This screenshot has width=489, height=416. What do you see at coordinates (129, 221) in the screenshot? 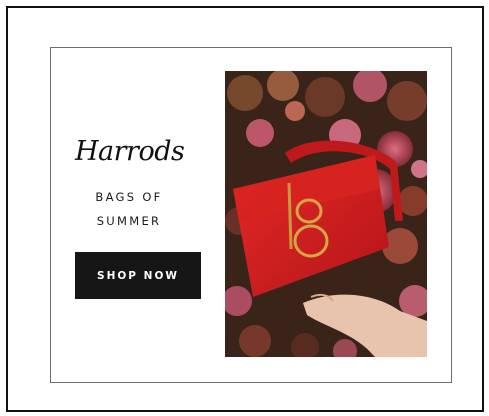
I see `tagline-line-2: SUMMER` at bounding box center [129, 221].